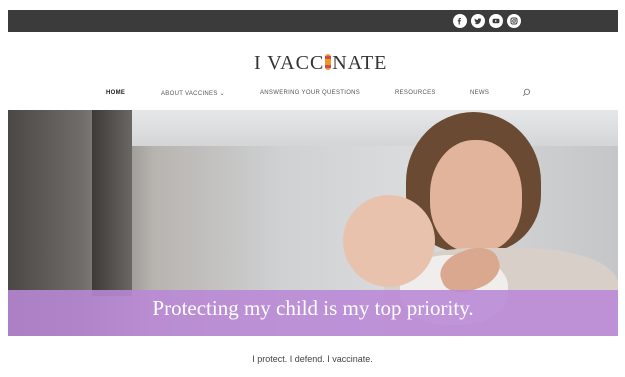 Image resolution: width=625 pixels, height=377 pixels. I want to click on hero-photo-ceiling, so click(373, 128).